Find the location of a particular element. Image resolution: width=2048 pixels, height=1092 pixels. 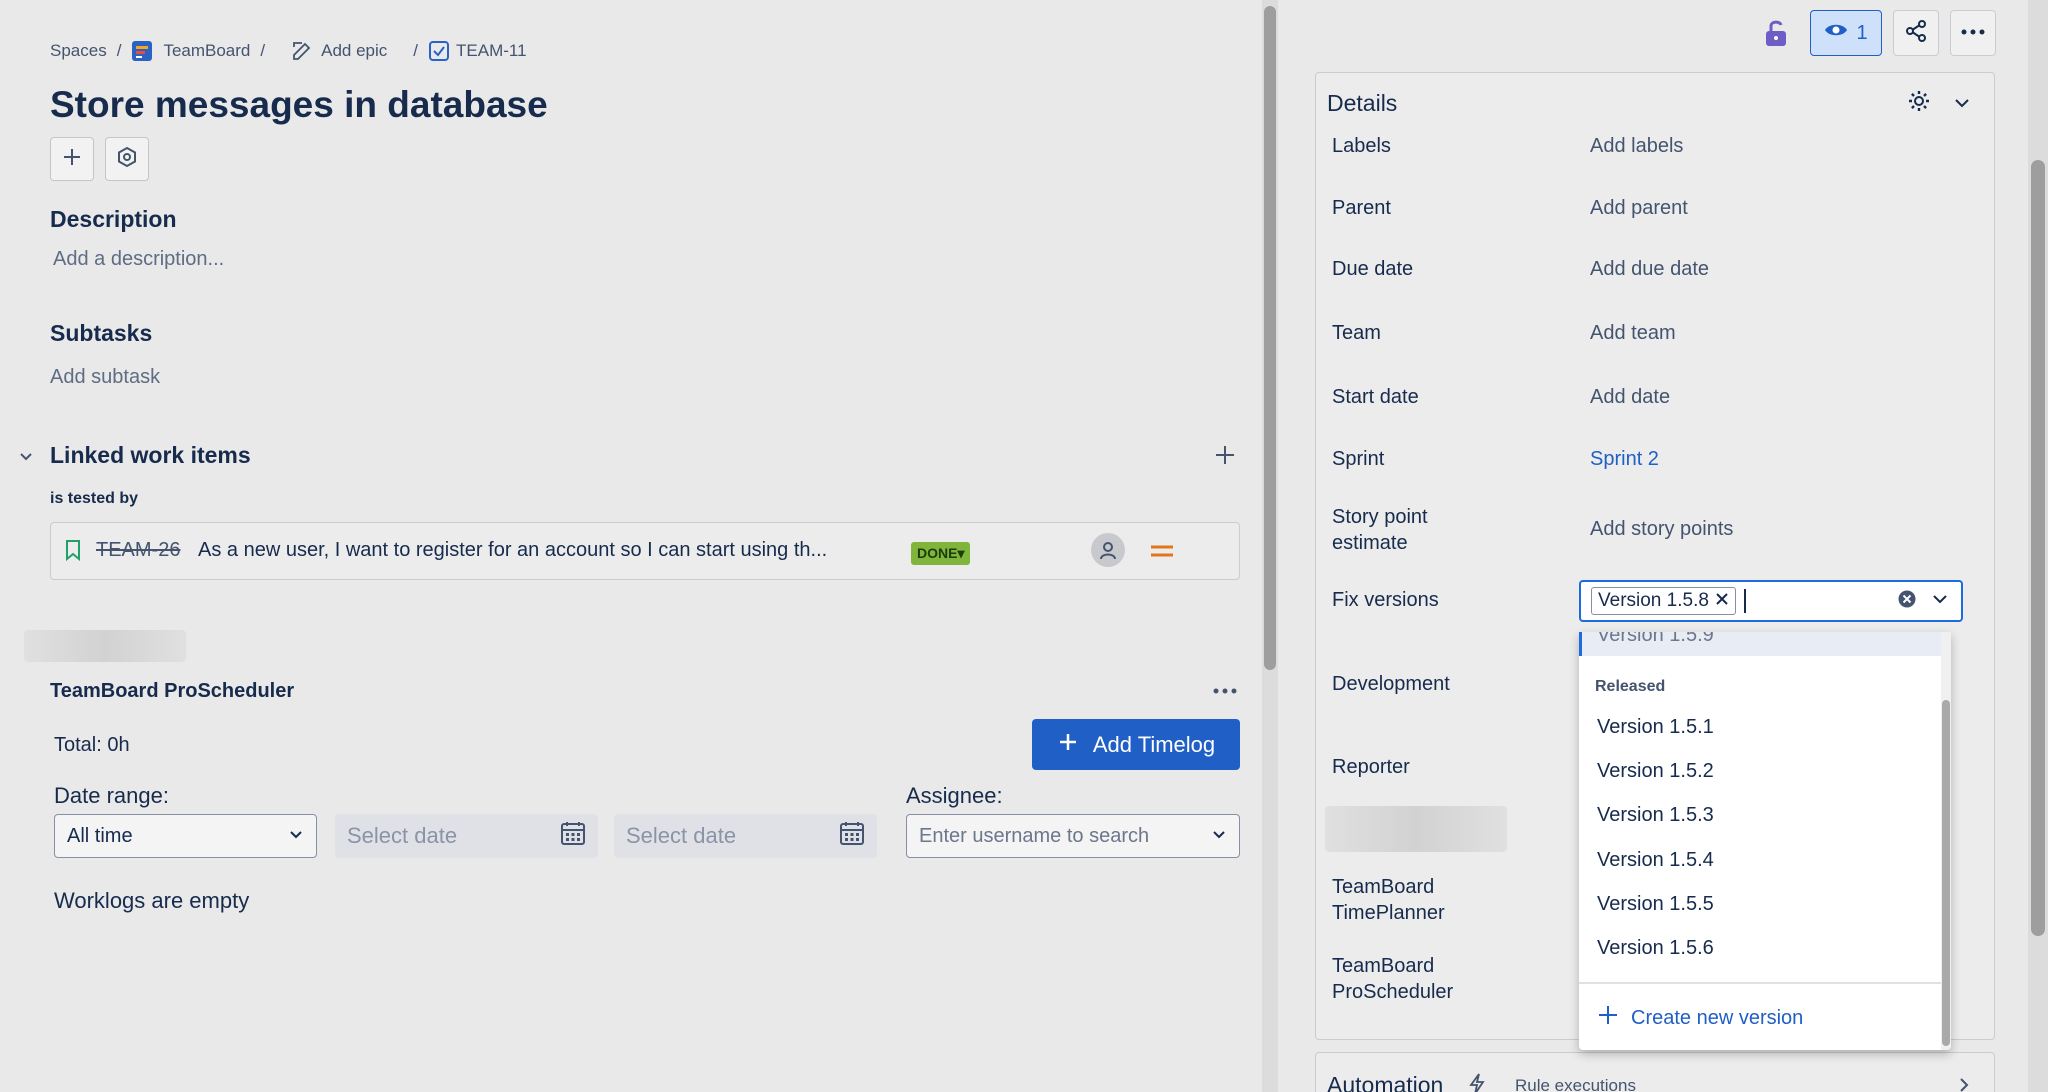

create-version-button: Create new version is located at coordinates (1700, 1018).